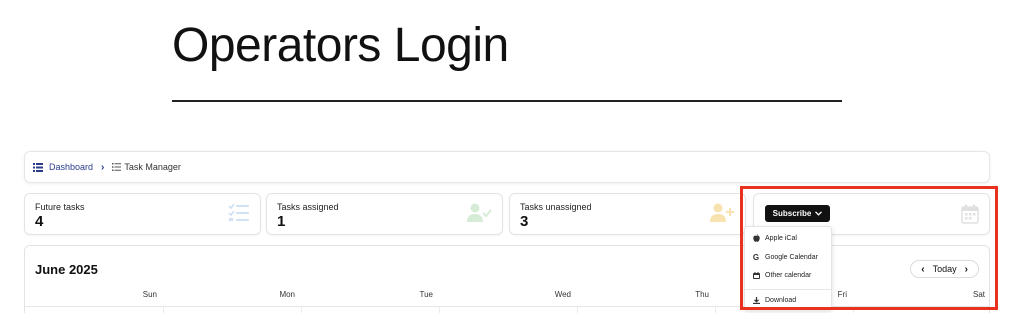 This screenshot has width=1024, height=313. Describe the element at coordinates (239, 215) in the screenshot. I see `task-list-icon` at that location.